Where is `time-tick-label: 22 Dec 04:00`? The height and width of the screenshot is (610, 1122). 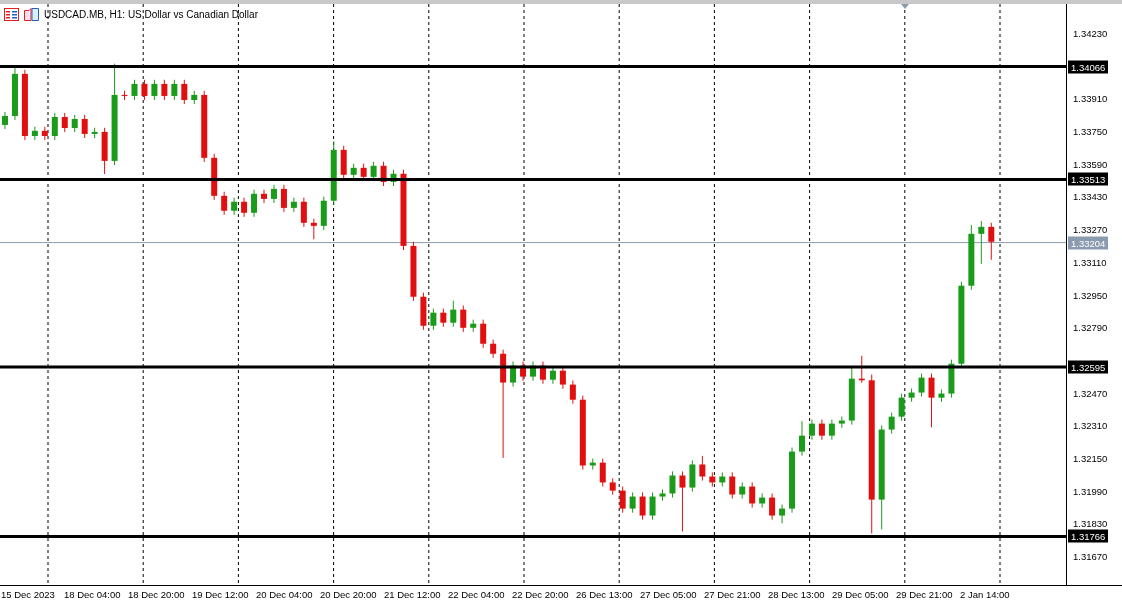 time-tick-label: 22 Dec 04:00 is located at coordinates (476, 594).